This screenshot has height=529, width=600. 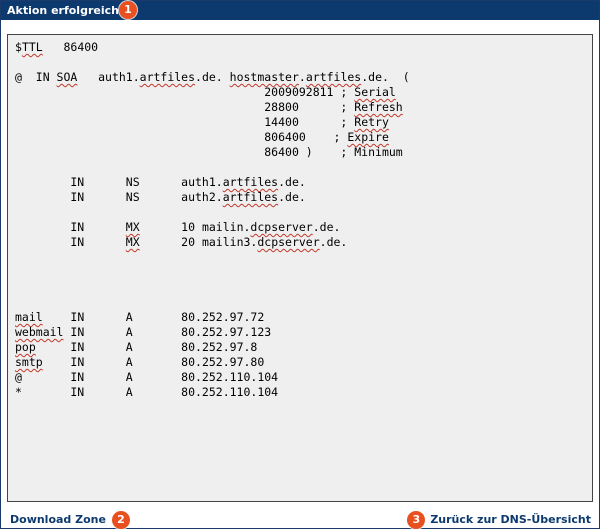 What do you see at coordinates (65, 10) in the screenshot?
I see `status-title: Aktion erfolgreich!` at bounding box center [65, 10].